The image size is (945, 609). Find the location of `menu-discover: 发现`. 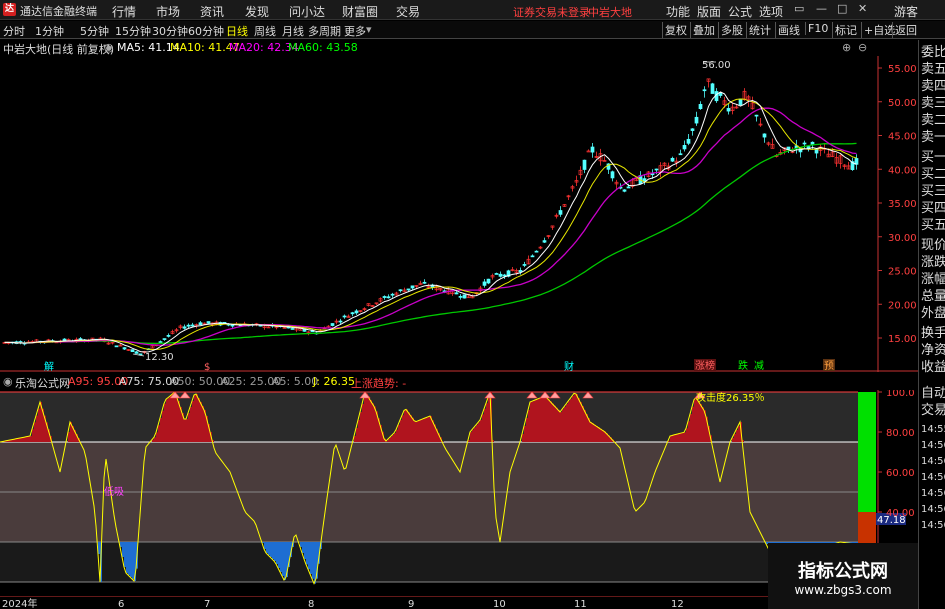

menu-discover: 发现 is located at coordinates (257, 11).